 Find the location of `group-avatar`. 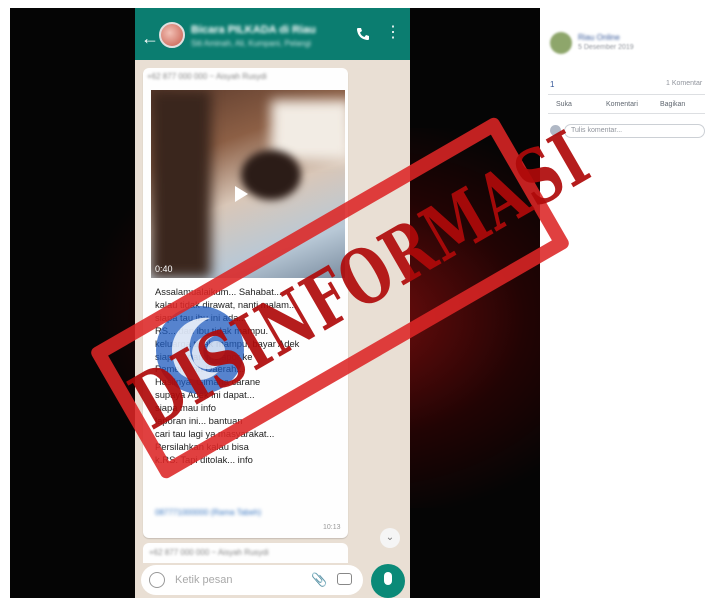

group-avatar is located at coordinates (172, 35).